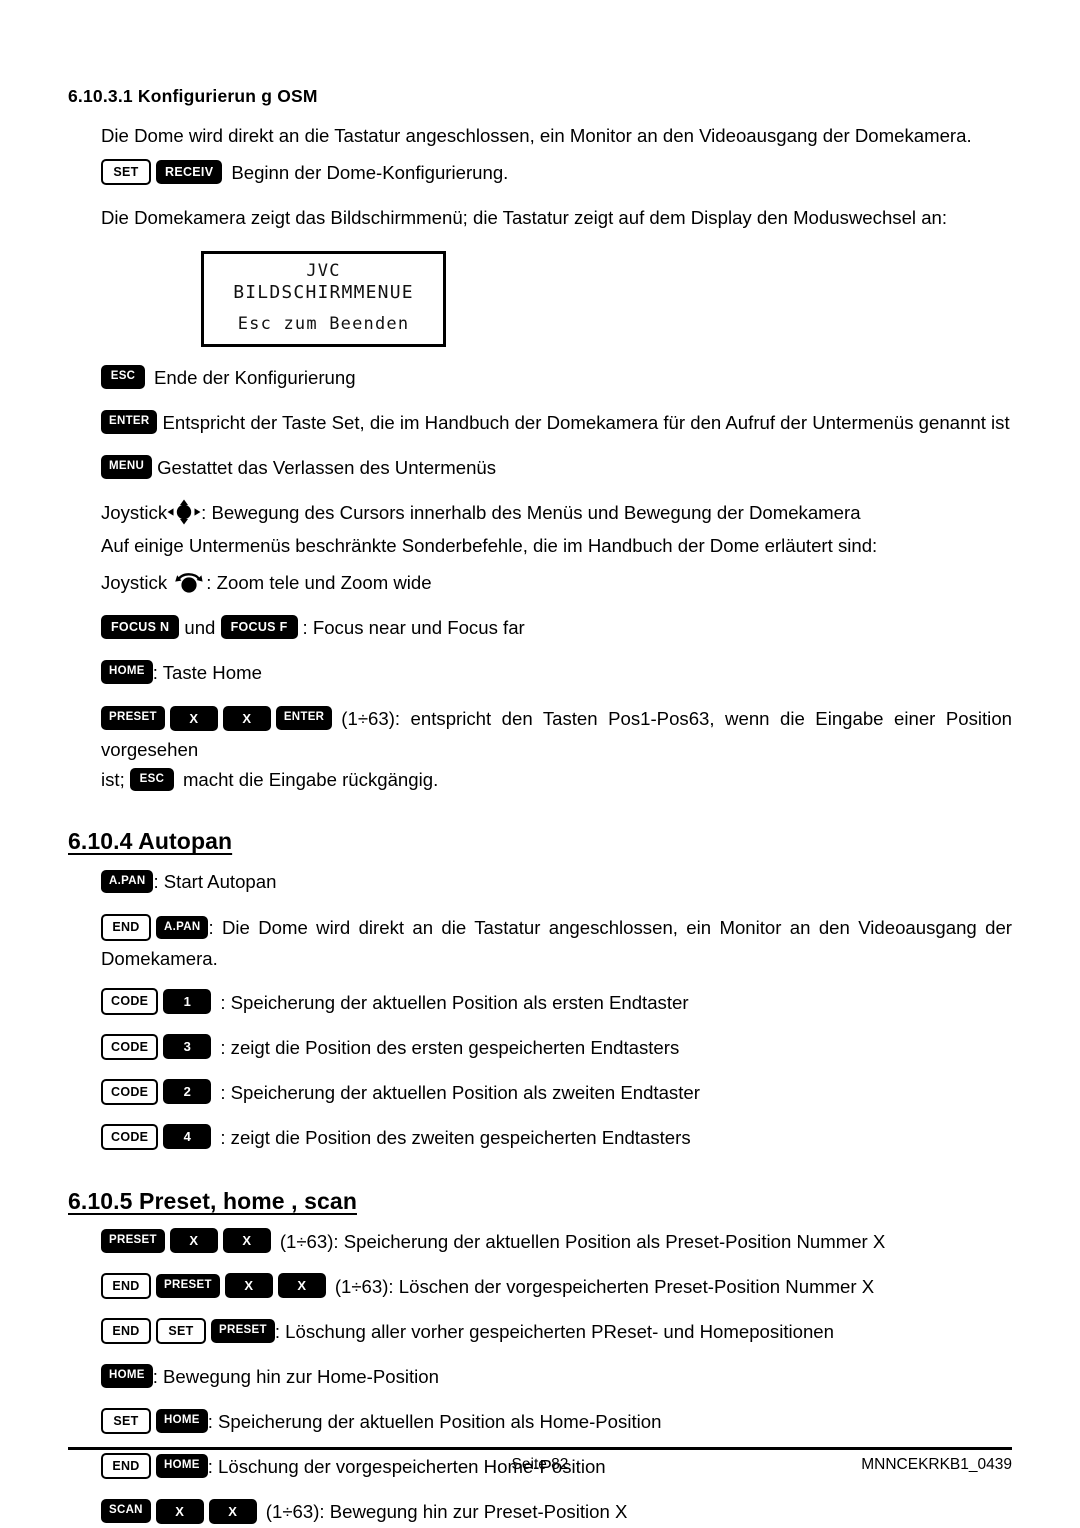 This screenshot has width=1080, height=1528. I want to click on section-heading-osm: 6.10.3.1 Konfigurierun g OSM, so click(193, 96).